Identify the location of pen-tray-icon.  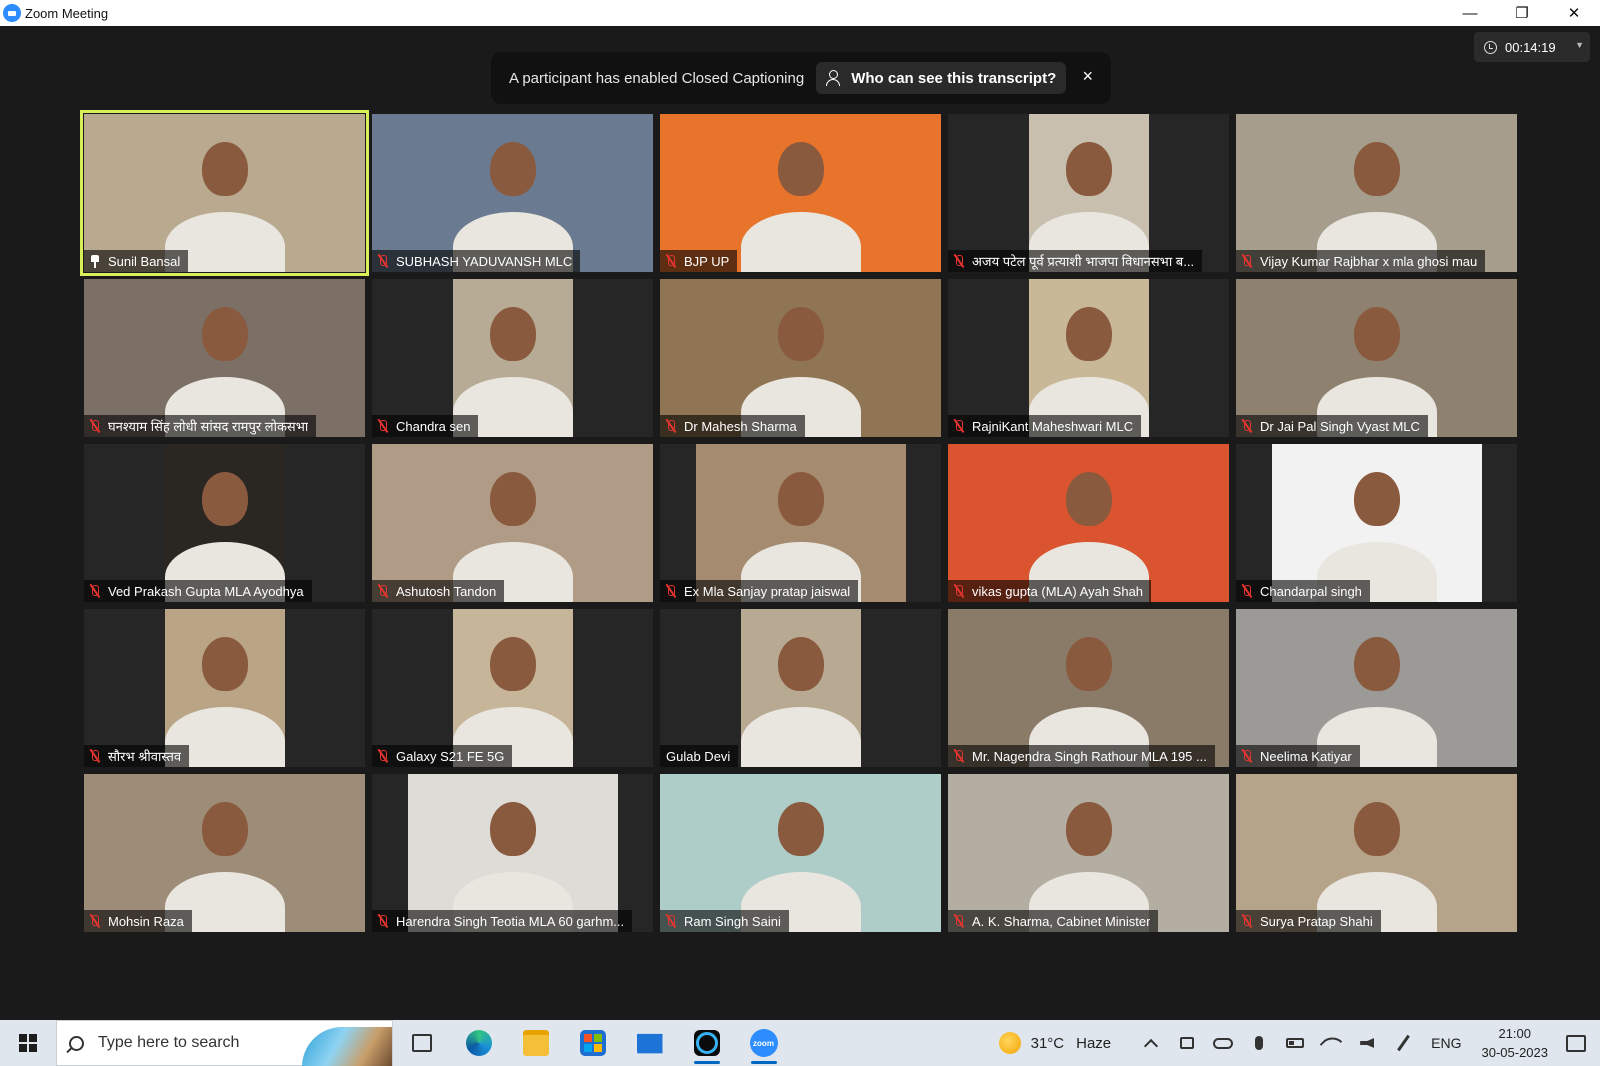
(1403, 1043).